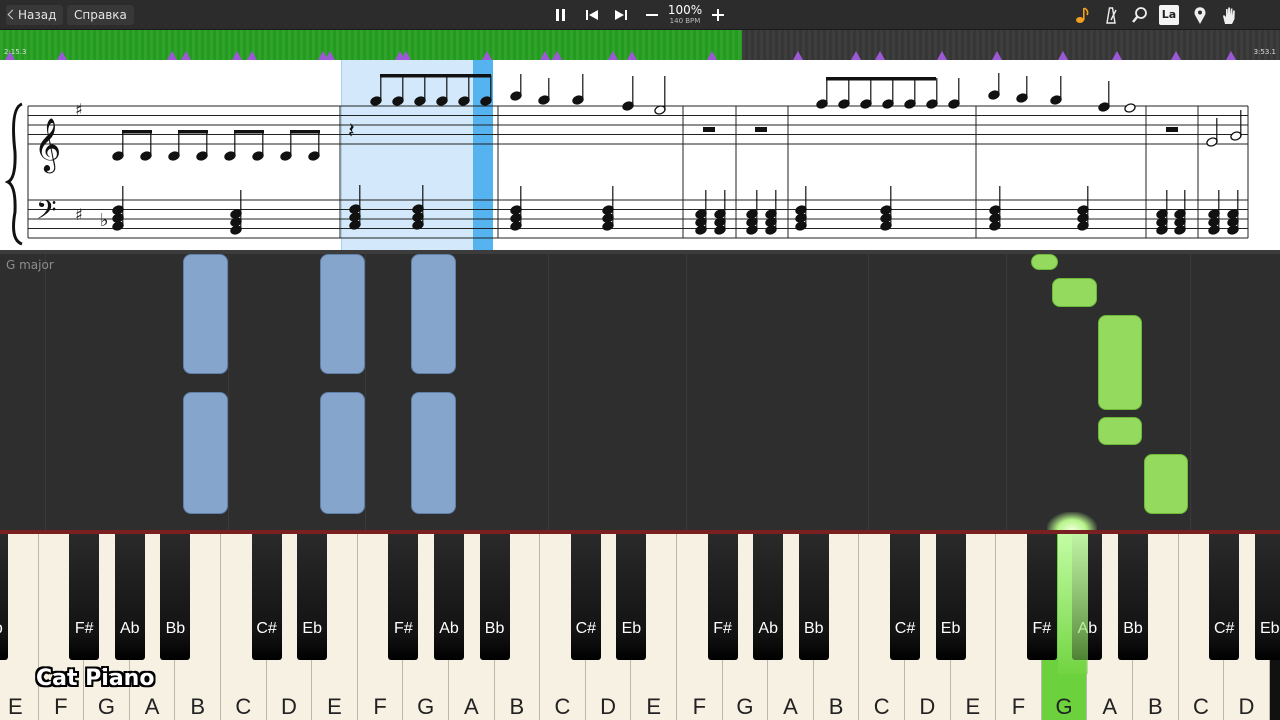 Image resolution: width=1280 pixels, height=720 pixels. Describe the element at coordinates (1169, 15) in the screenshot. I see `label-icon: La` at that location.